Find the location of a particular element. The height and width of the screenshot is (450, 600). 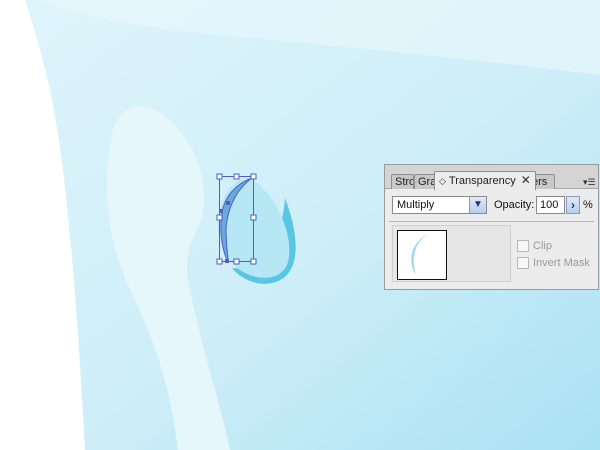

tab-stroke: Stro is located at coordinates (402, 181).